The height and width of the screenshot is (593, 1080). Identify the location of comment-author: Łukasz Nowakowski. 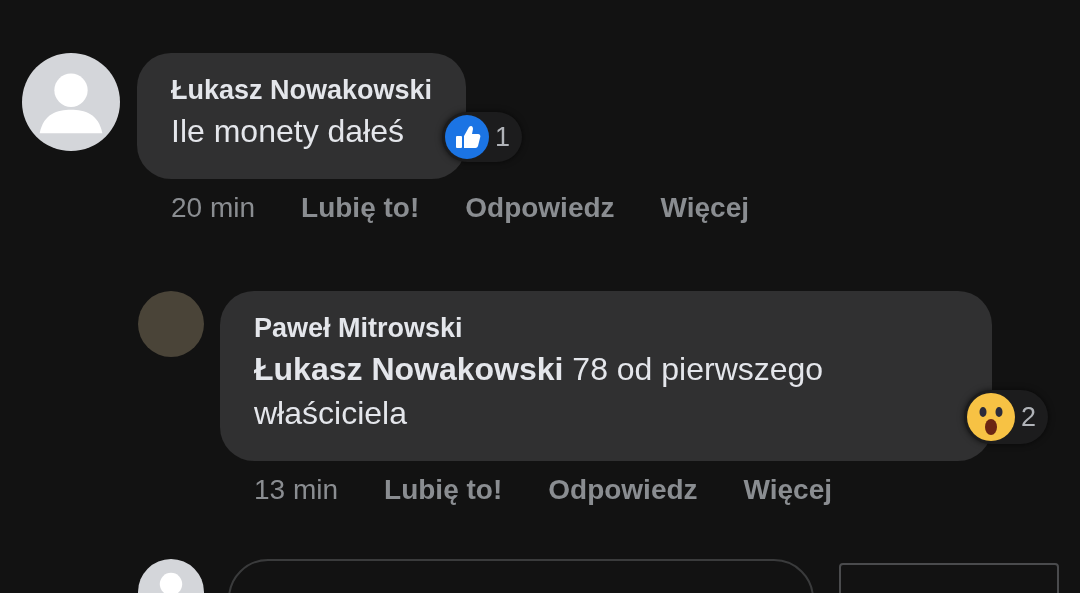
(302, 90).